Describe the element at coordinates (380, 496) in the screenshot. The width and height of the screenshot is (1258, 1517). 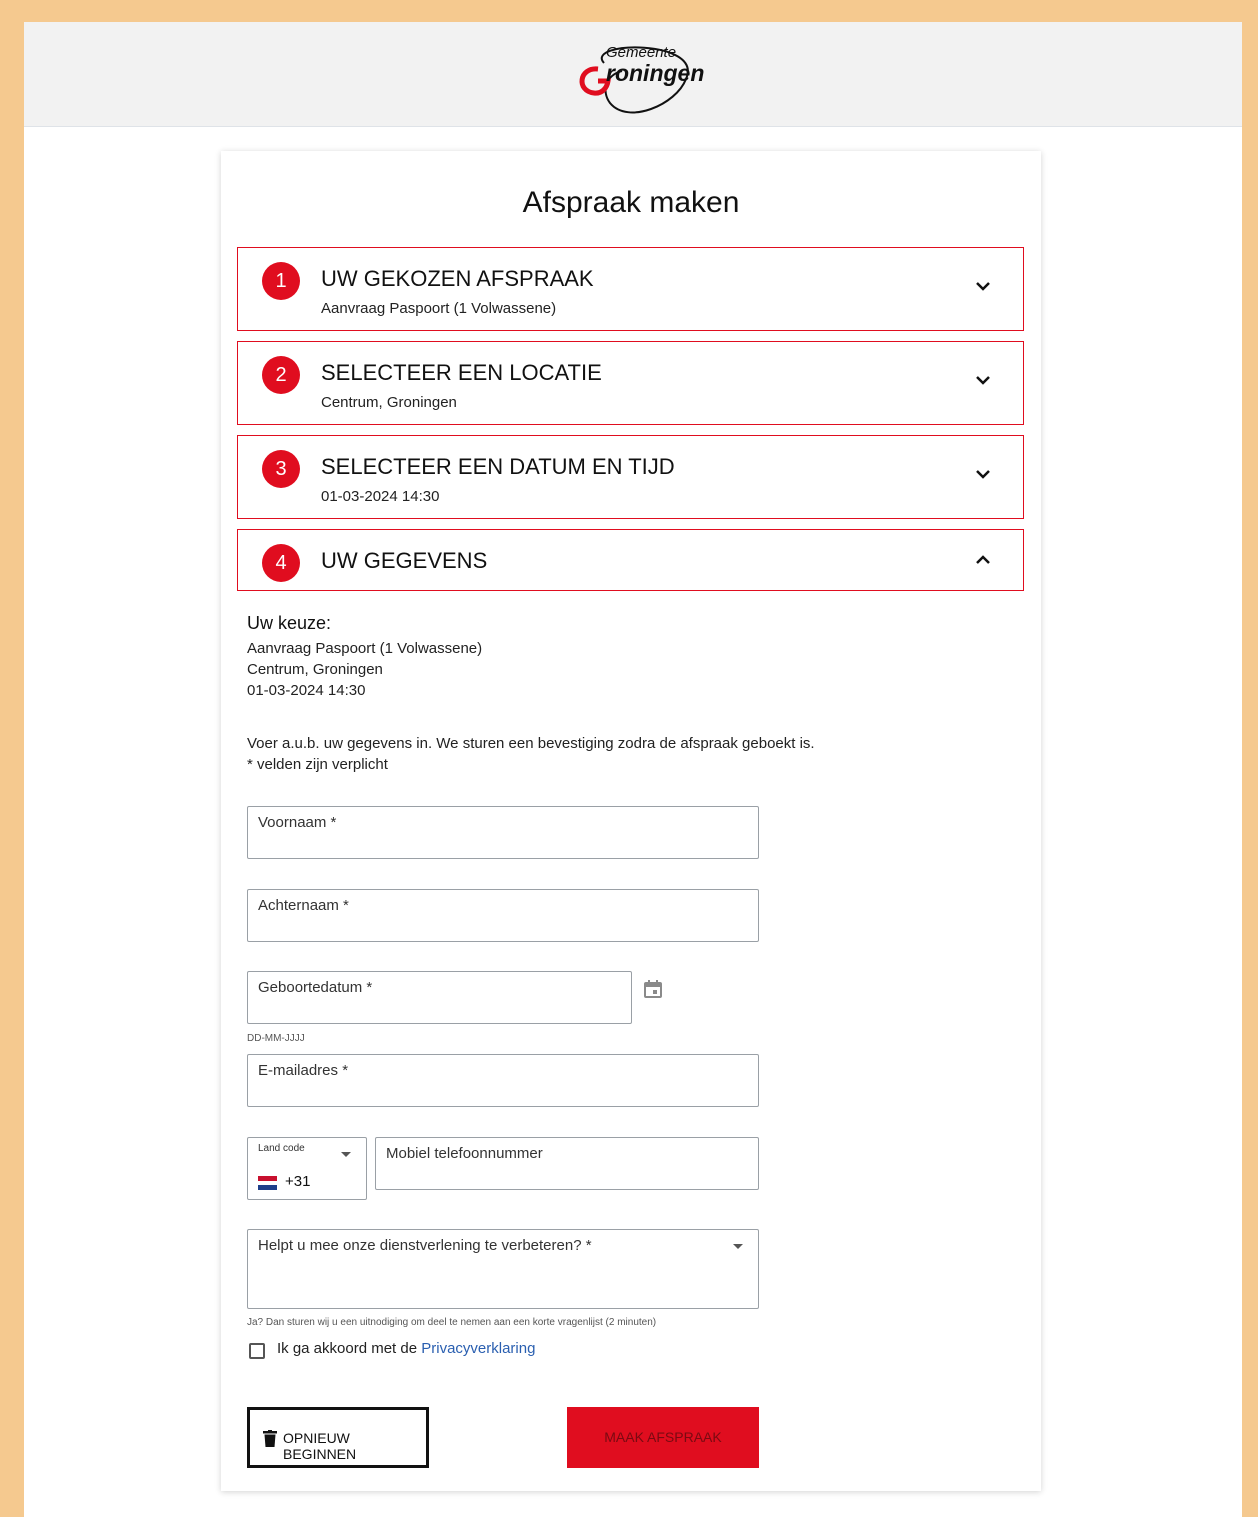
I see `step-subtitle: 01-03-2024 14:30` at that location.